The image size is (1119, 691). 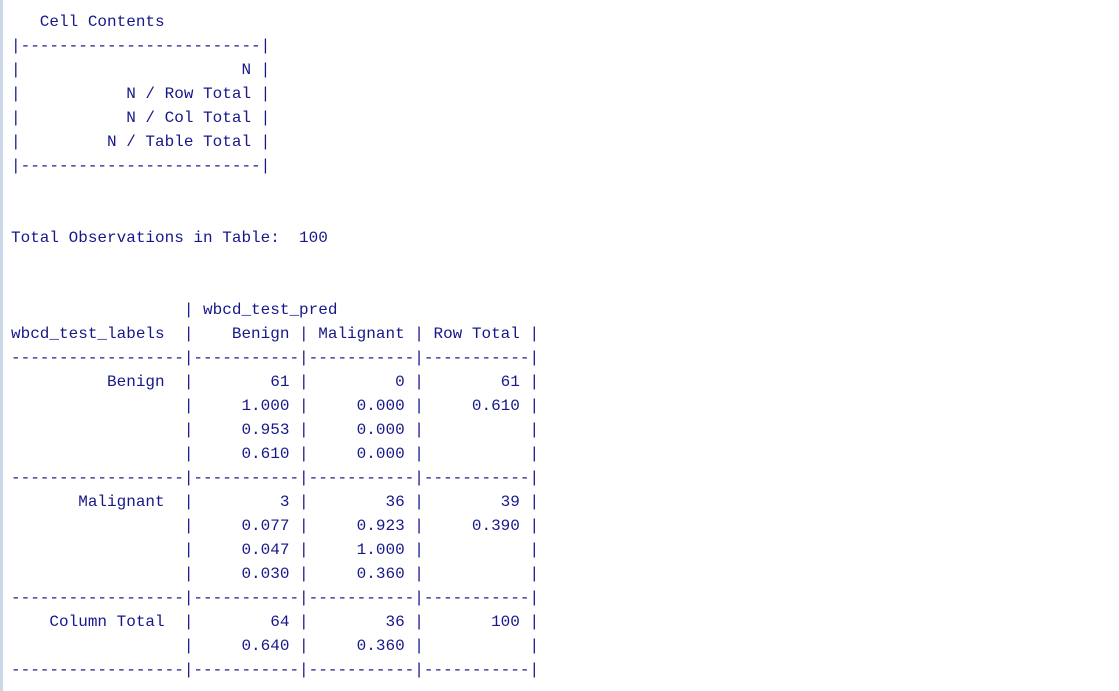 What do you see at coordinates (141, 94) in the screenshot?
I see `legend-item-row-total: | N / Row Total |` at bounding box center [141, 94].